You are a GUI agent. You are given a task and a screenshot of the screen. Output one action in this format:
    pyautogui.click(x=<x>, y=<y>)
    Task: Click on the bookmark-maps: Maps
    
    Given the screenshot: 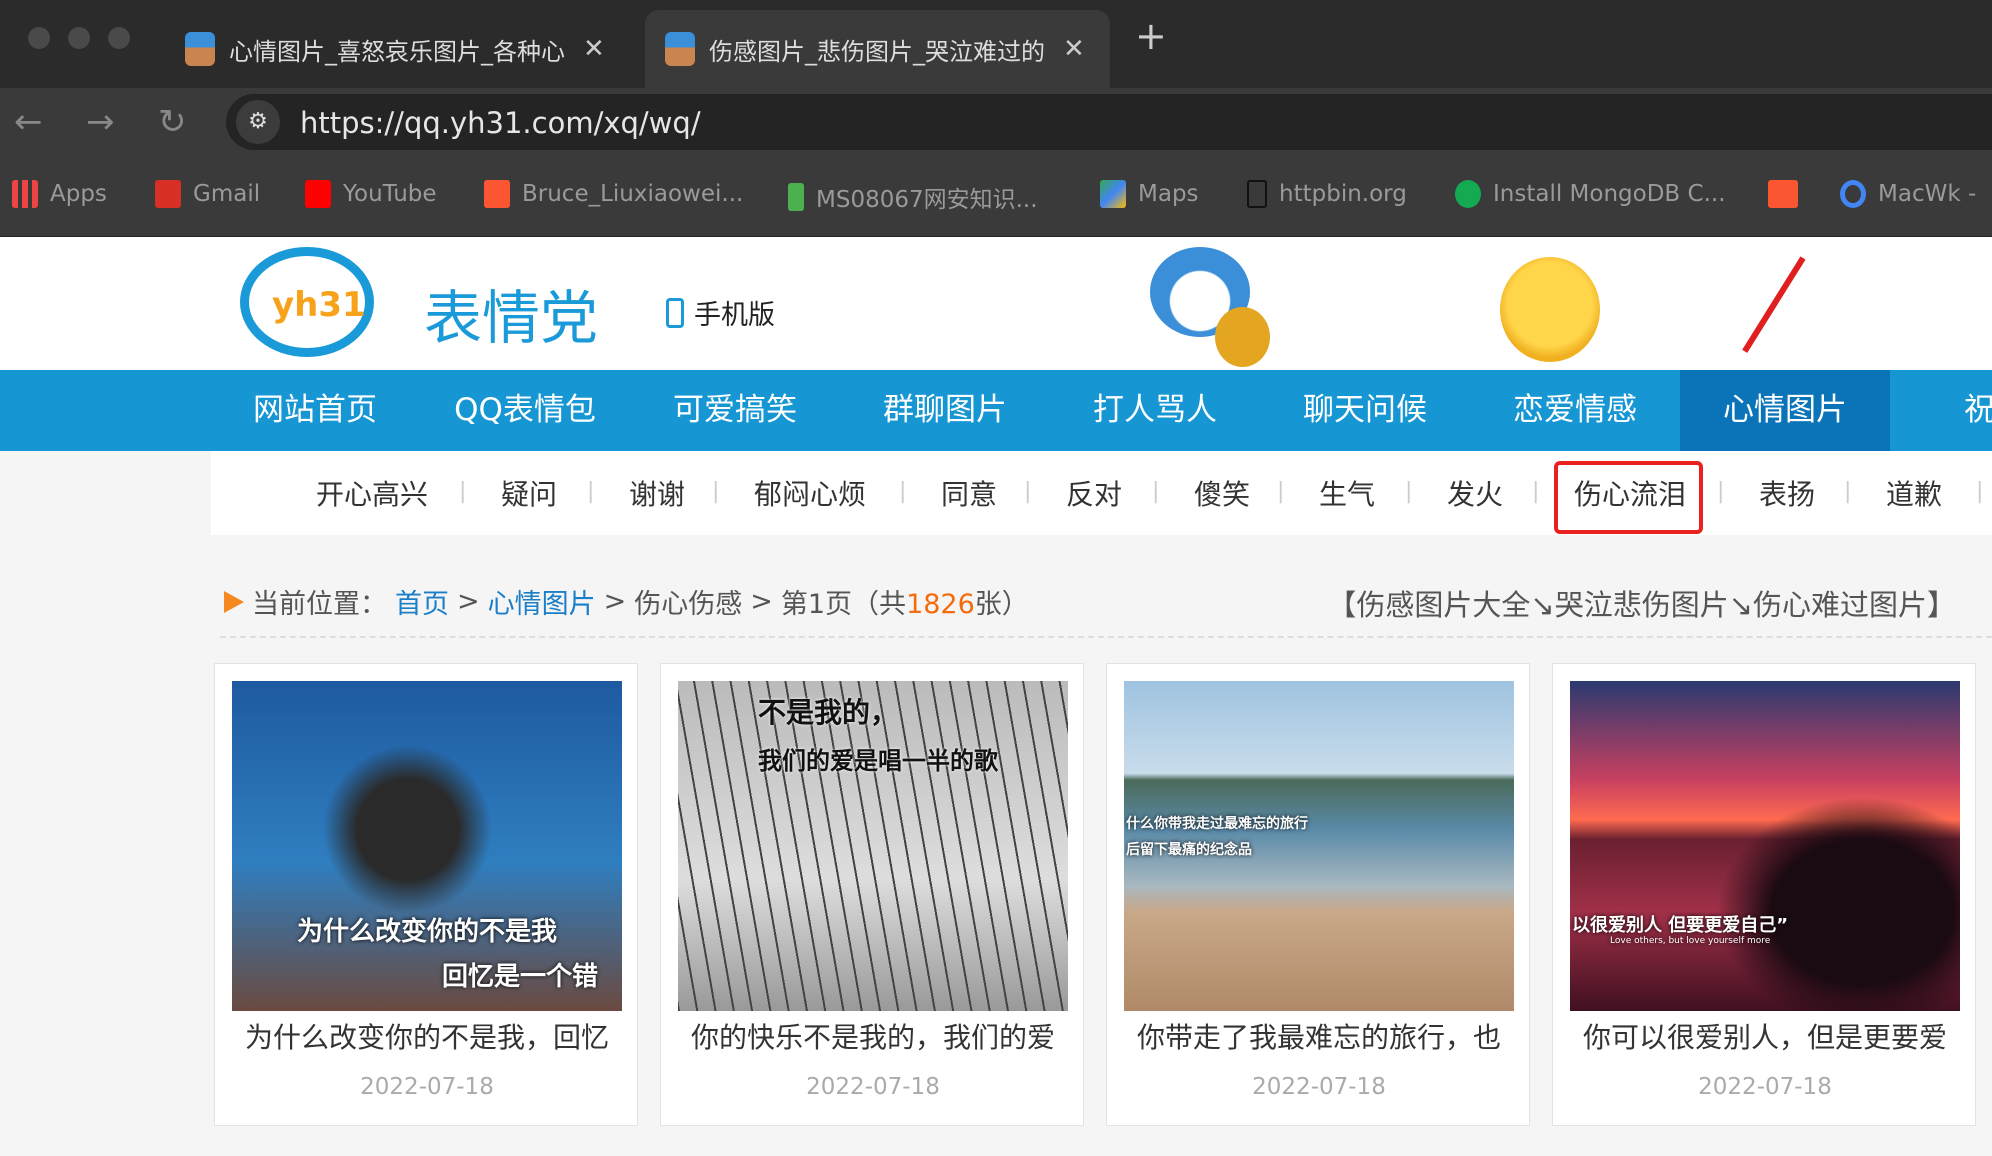 What is the action you would take?
    pyautogui.click(x=1149, y=194)
    